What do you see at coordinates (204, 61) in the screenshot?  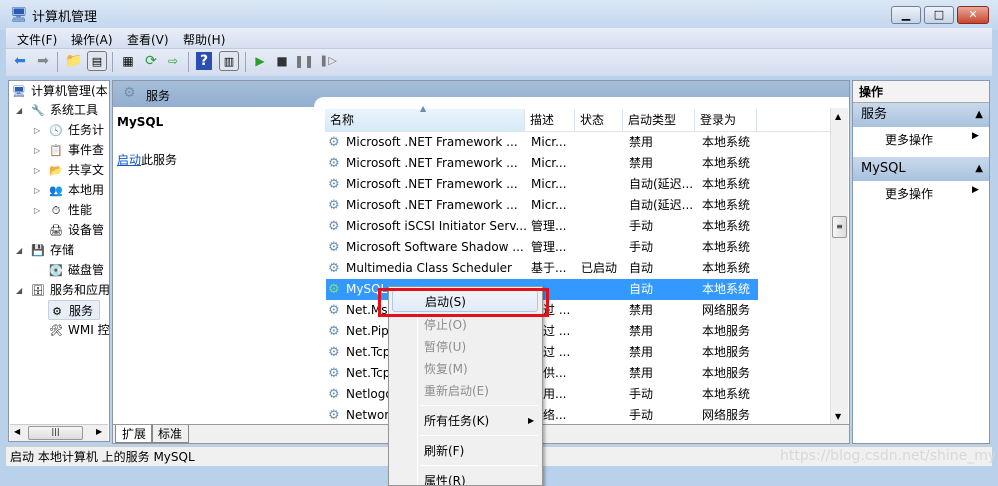 I see `help-icon: ?` at bounding box center [204, 61].